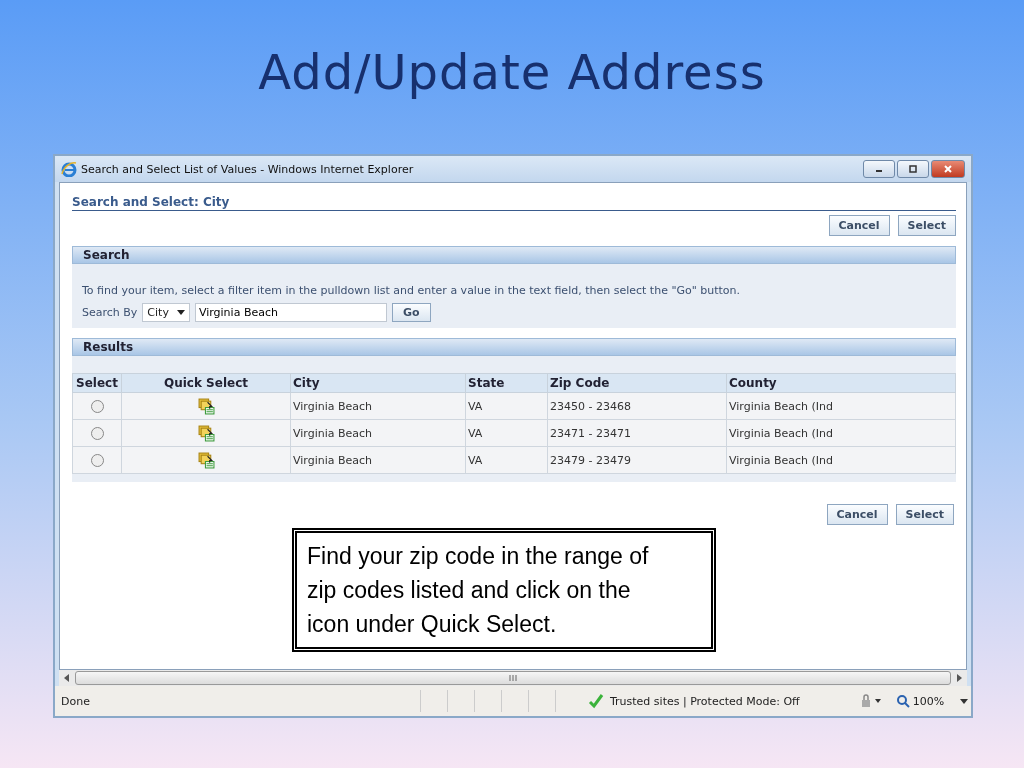 Image resolution: width=1024 pixels, height=768 pixels. I want to click on table-cell: 23479 - 23479, so click(637, 460).